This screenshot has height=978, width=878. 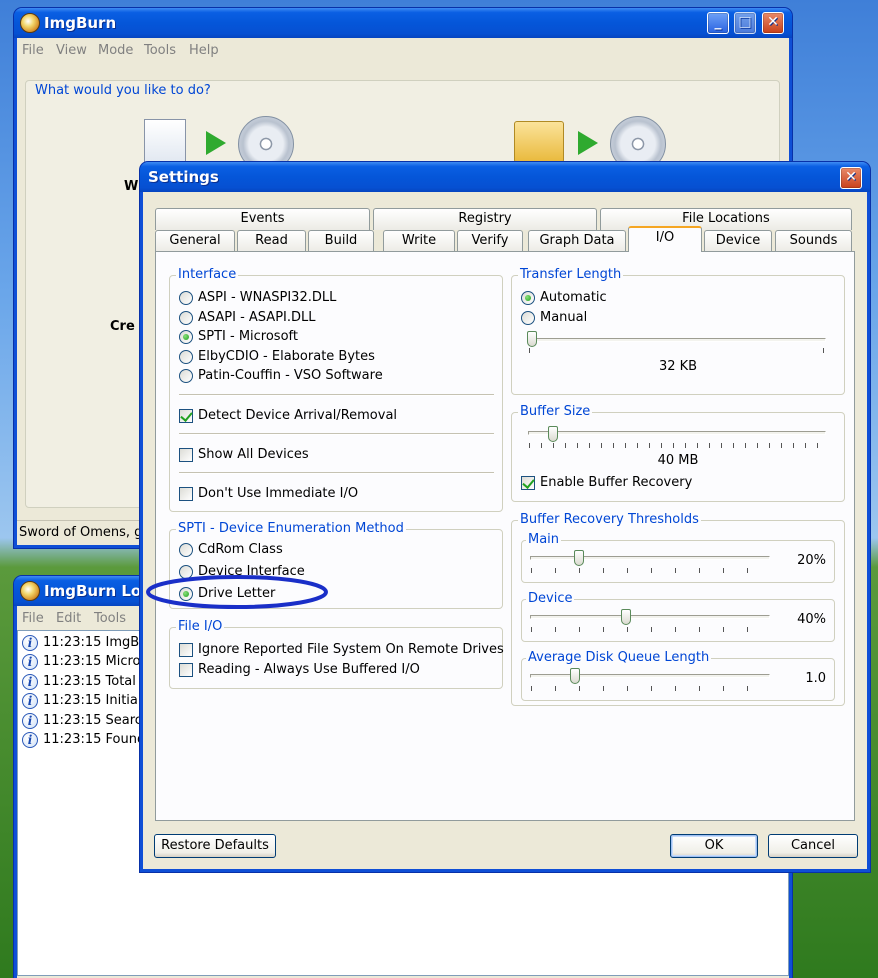 What do you see at coordinates (68, 618) in the screenshot?
I see `log-menu-edit: Edit` at bounding box center [68, 618].